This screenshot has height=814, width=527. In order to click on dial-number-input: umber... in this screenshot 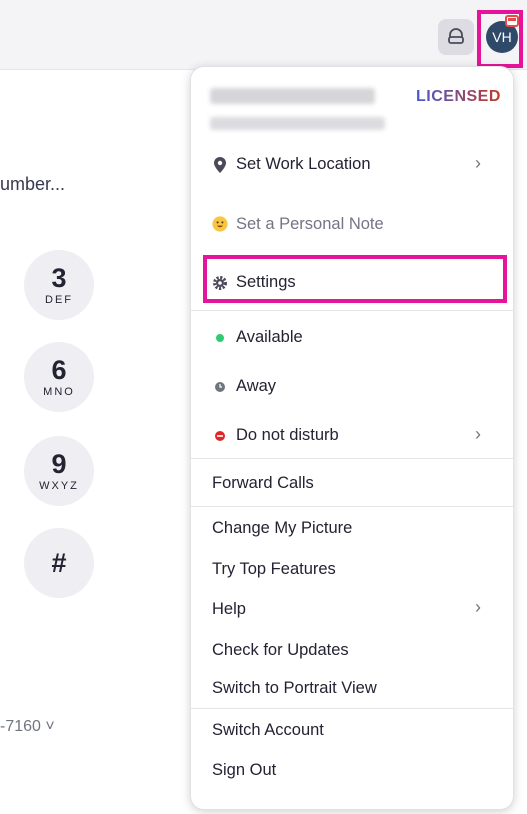, I will do `click(32, 184)`.